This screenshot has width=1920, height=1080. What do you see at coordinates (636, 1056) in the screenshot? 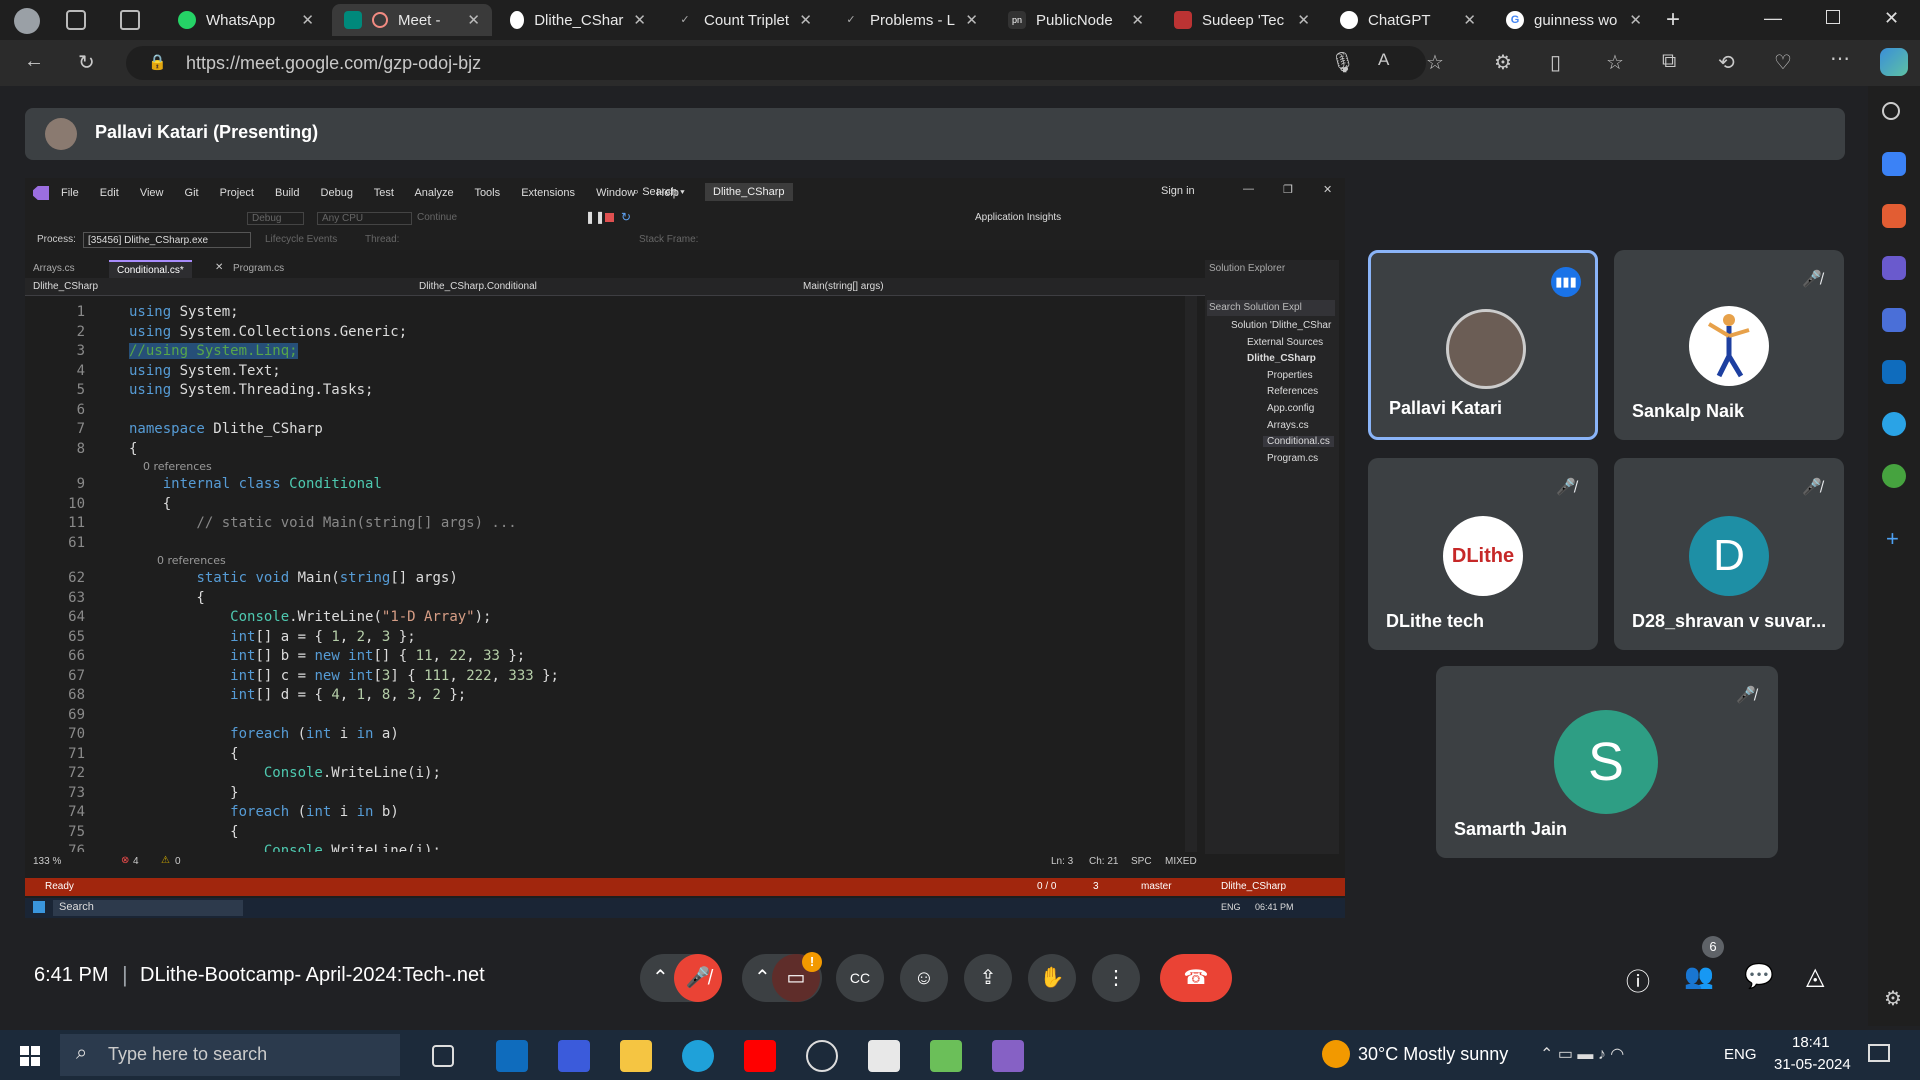
I see `file-explorer-icon` at bounding box center [636, 1056].